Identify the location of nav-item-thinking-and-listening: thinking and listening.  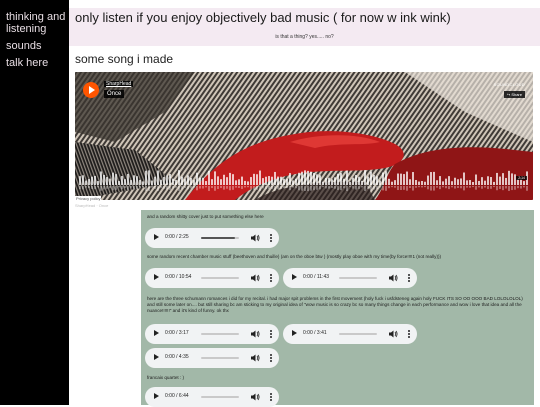
(34, 23).